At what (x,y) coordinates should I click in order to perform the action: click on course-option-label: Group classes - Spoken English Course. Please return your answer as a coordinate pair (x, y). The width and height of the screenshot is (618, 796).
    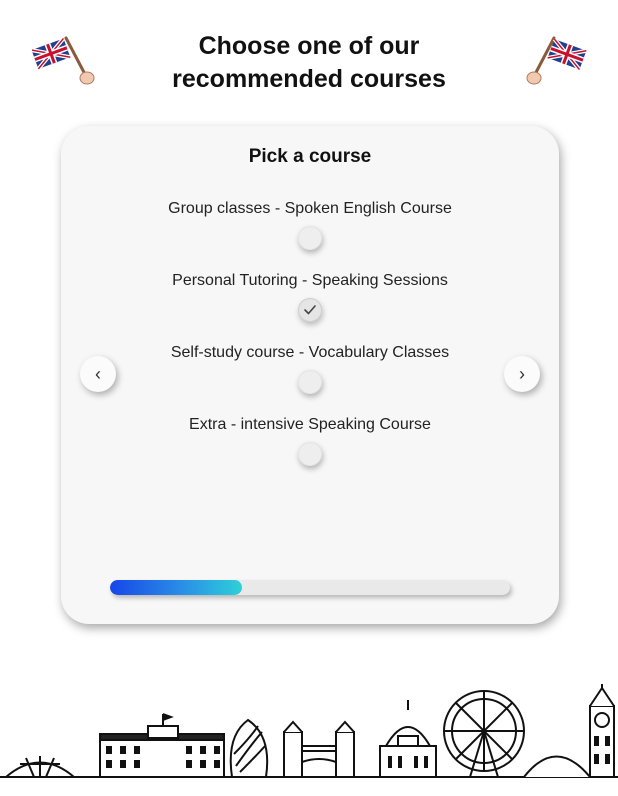
    Looking at the image, I should click on (310, 208).